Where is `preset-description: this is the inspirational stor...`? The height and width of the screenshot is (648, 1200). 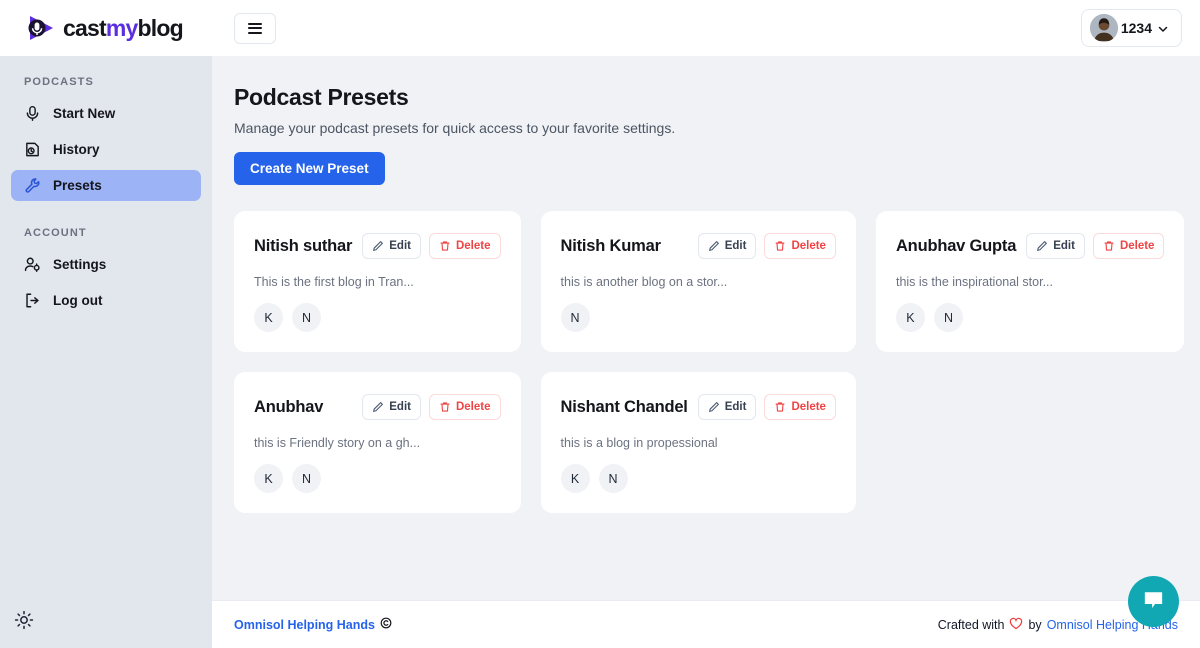
preset-description: this is the inspirational stor... is located at coordinates (974, 282).